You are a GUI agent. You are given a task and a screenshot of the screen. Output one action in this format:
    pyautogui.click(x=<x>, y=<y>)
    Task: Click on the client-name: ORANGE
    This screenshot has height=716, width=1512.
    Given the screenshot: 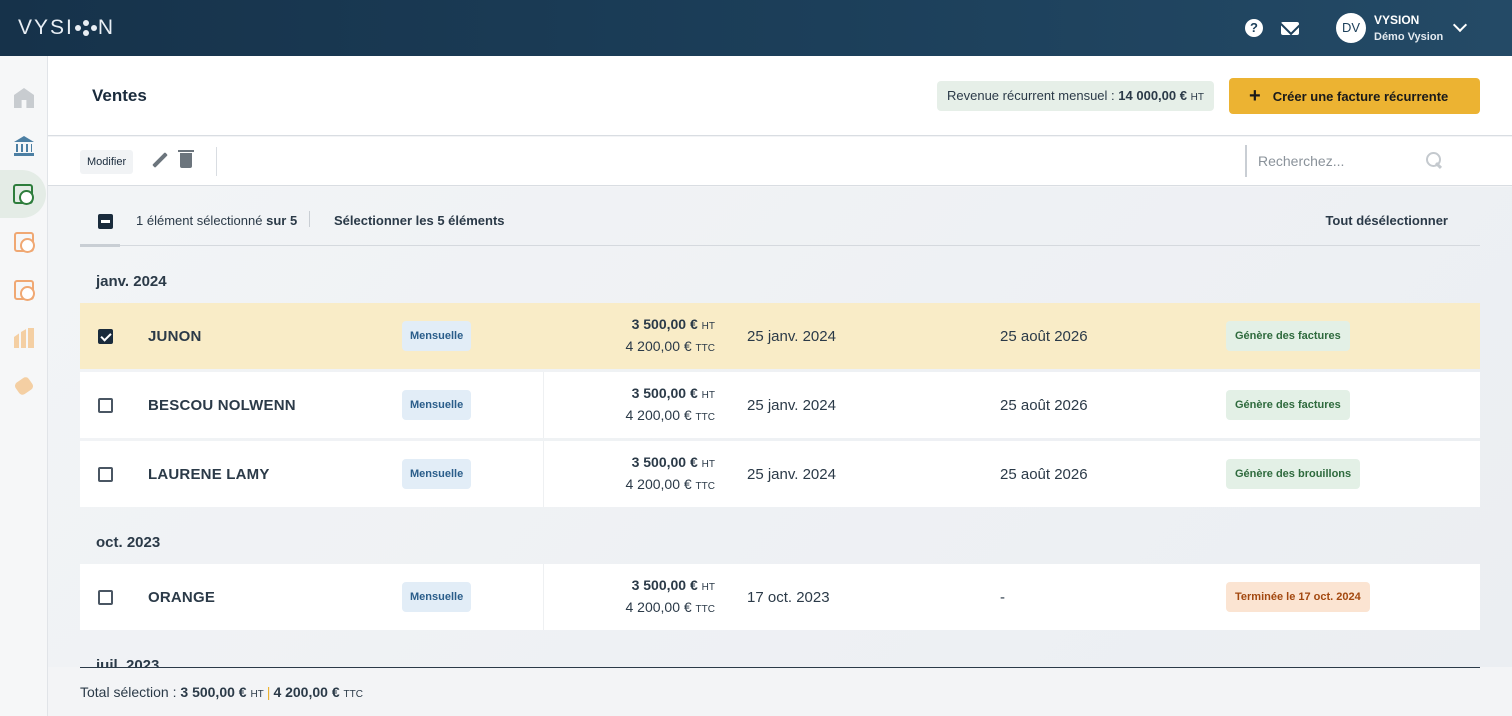 What is the action you would take?
    pyautogui.click(x=182, y=597)
    